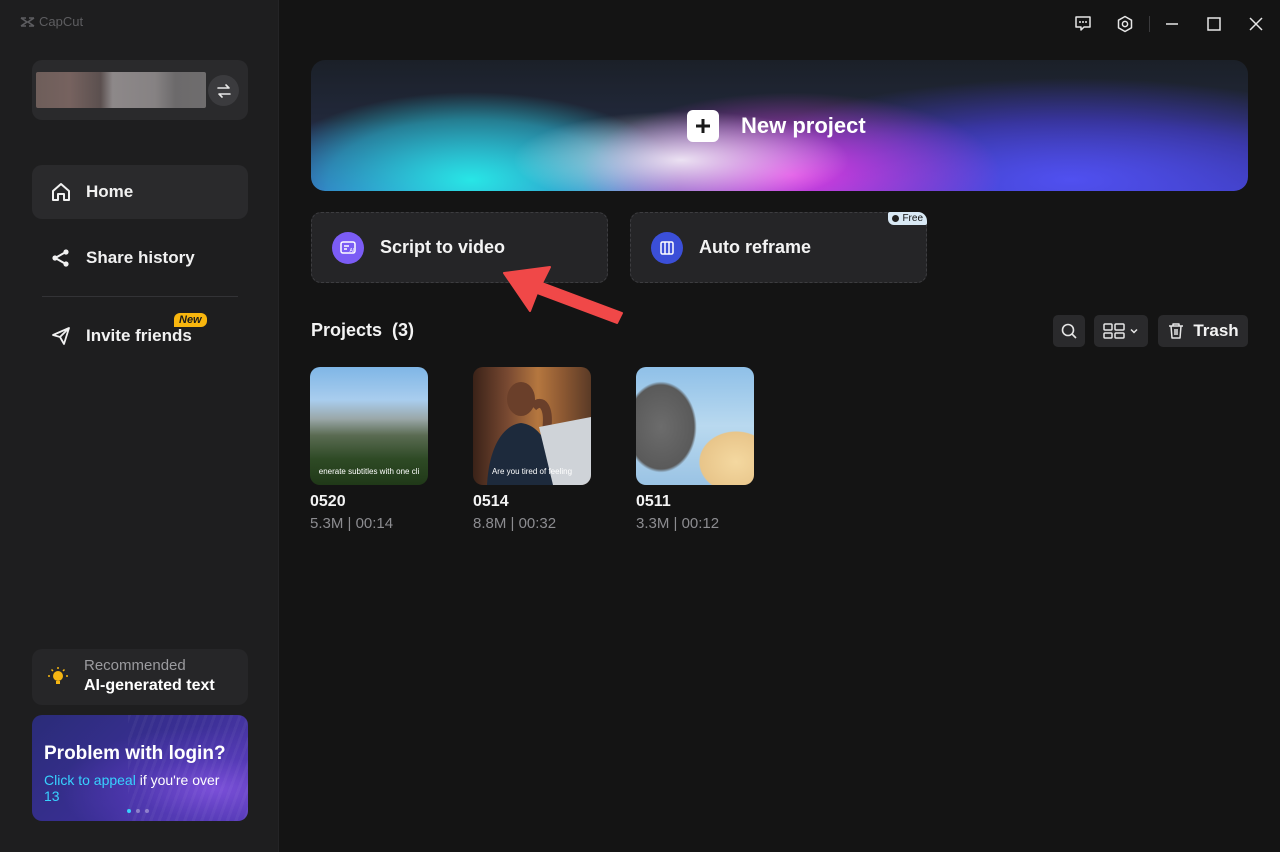 The image size is (1280, 852). Describe the element at coordinates (912, 218) in the screenshot. I see `free-badge-label: Free` at that location.